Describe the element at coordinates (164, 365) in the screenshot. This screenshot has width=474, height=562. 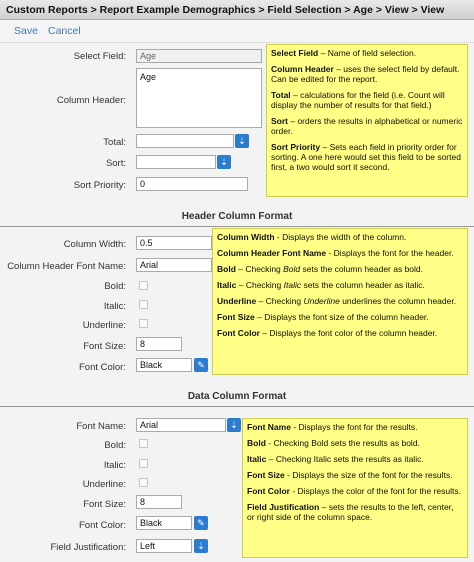
I see `header-font-color-input: Black` at that location.